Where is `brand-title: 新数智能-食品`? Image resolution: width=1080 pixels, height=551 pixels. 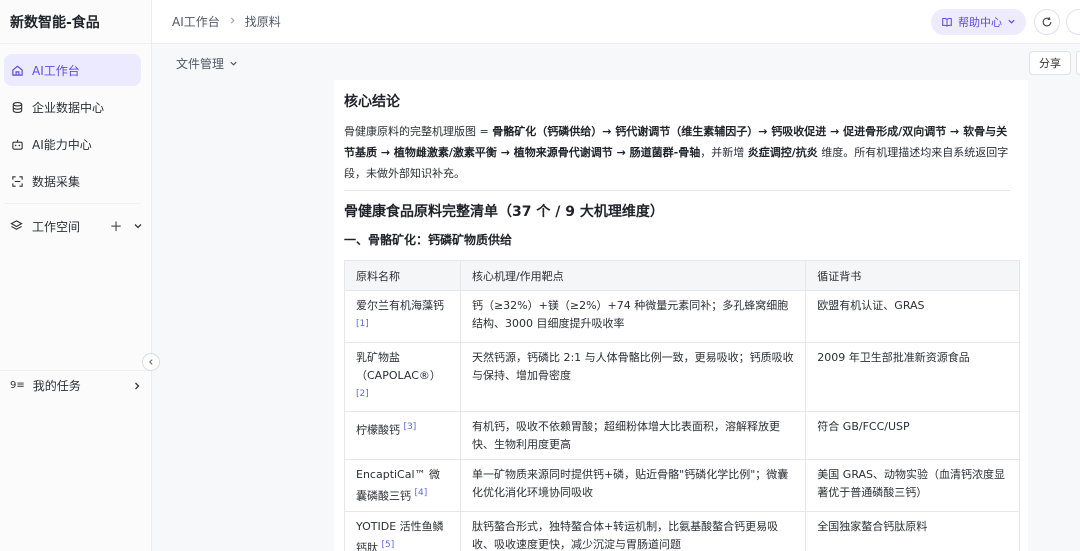 brand-title: 新数智能-食品 is located at coordinates (75, 22).